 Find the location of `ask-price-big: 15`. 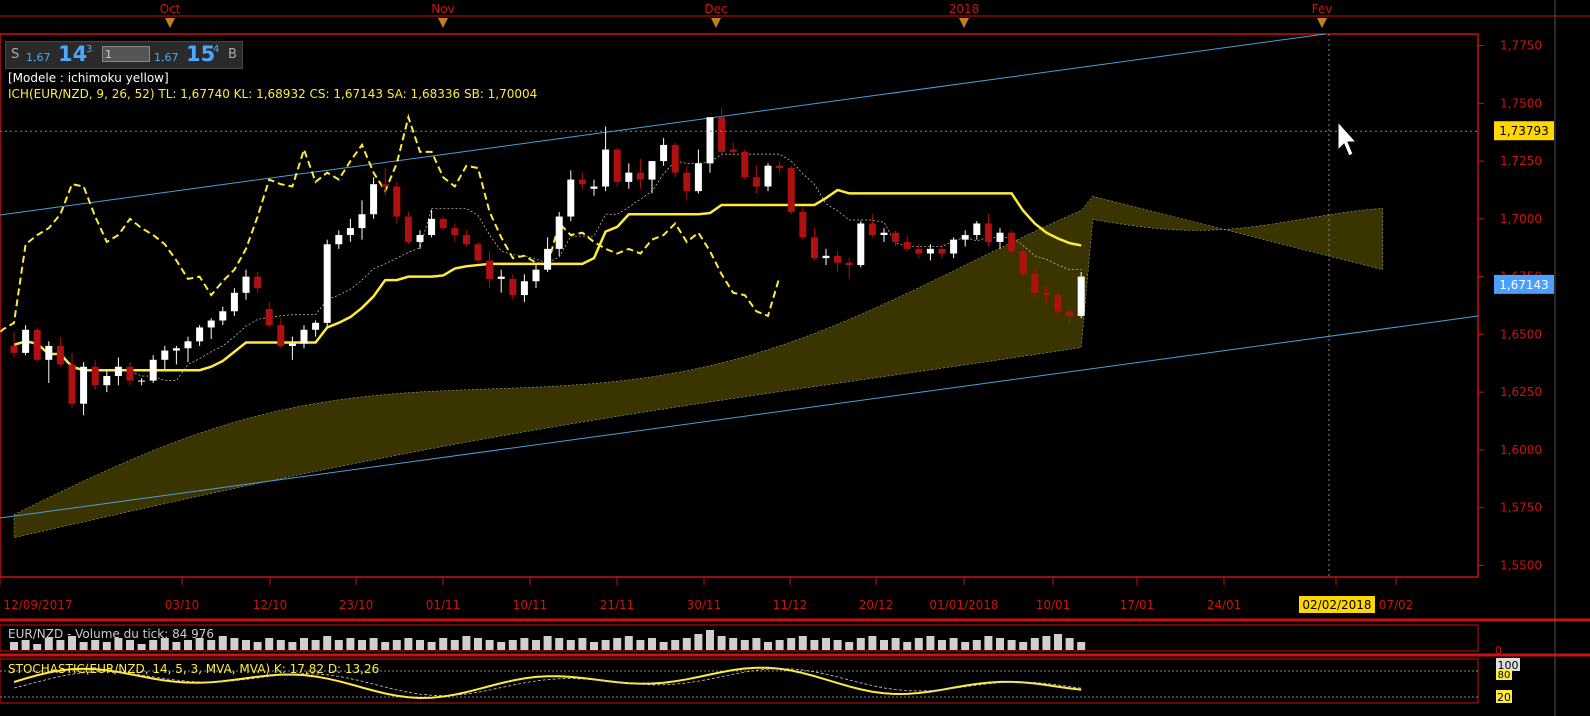

ask-price-big: 15 is located at coordinates (200, 54).